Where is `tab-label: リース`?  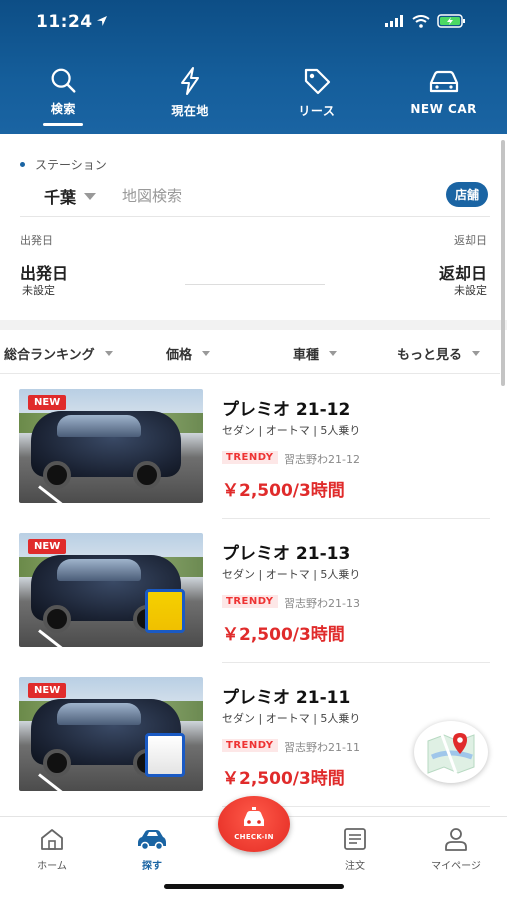
tab-label: リース is located at coordinates (317, 111).